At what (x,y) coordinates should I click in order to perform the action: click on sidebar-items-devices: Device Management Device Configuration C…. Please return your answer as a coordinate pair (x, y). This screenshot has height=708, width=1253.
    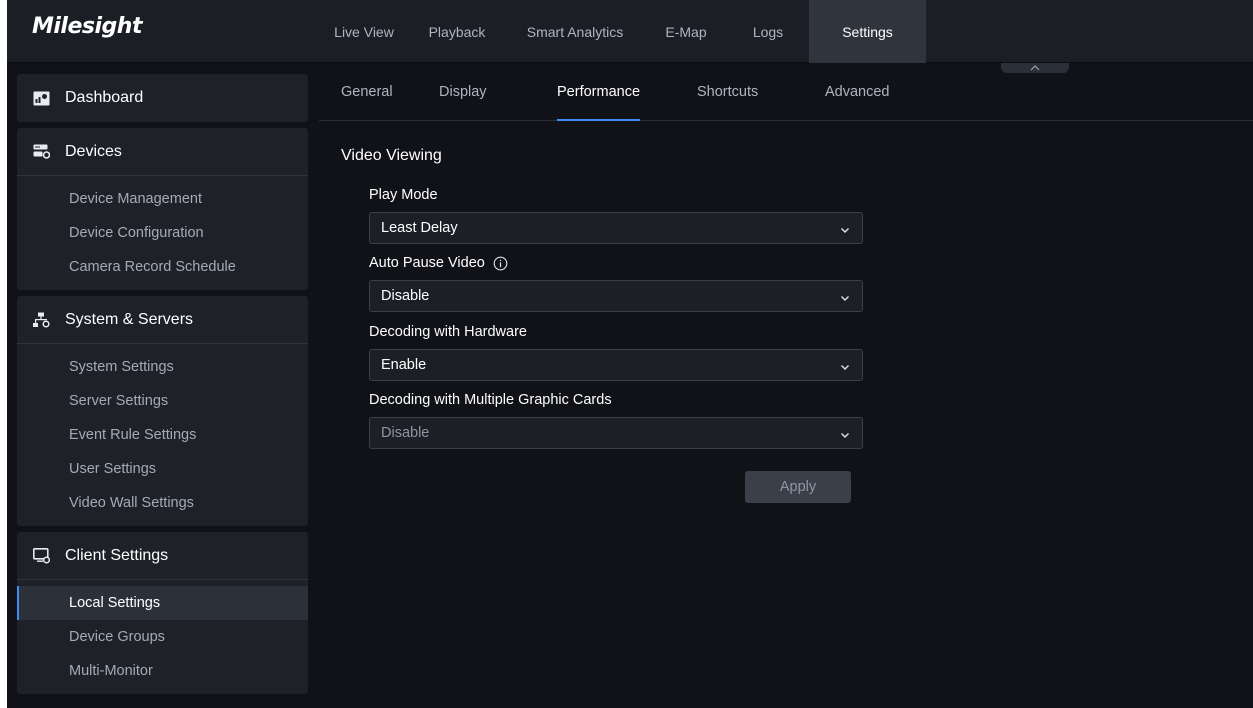
    Looking at the image, I should click on (162, 233).